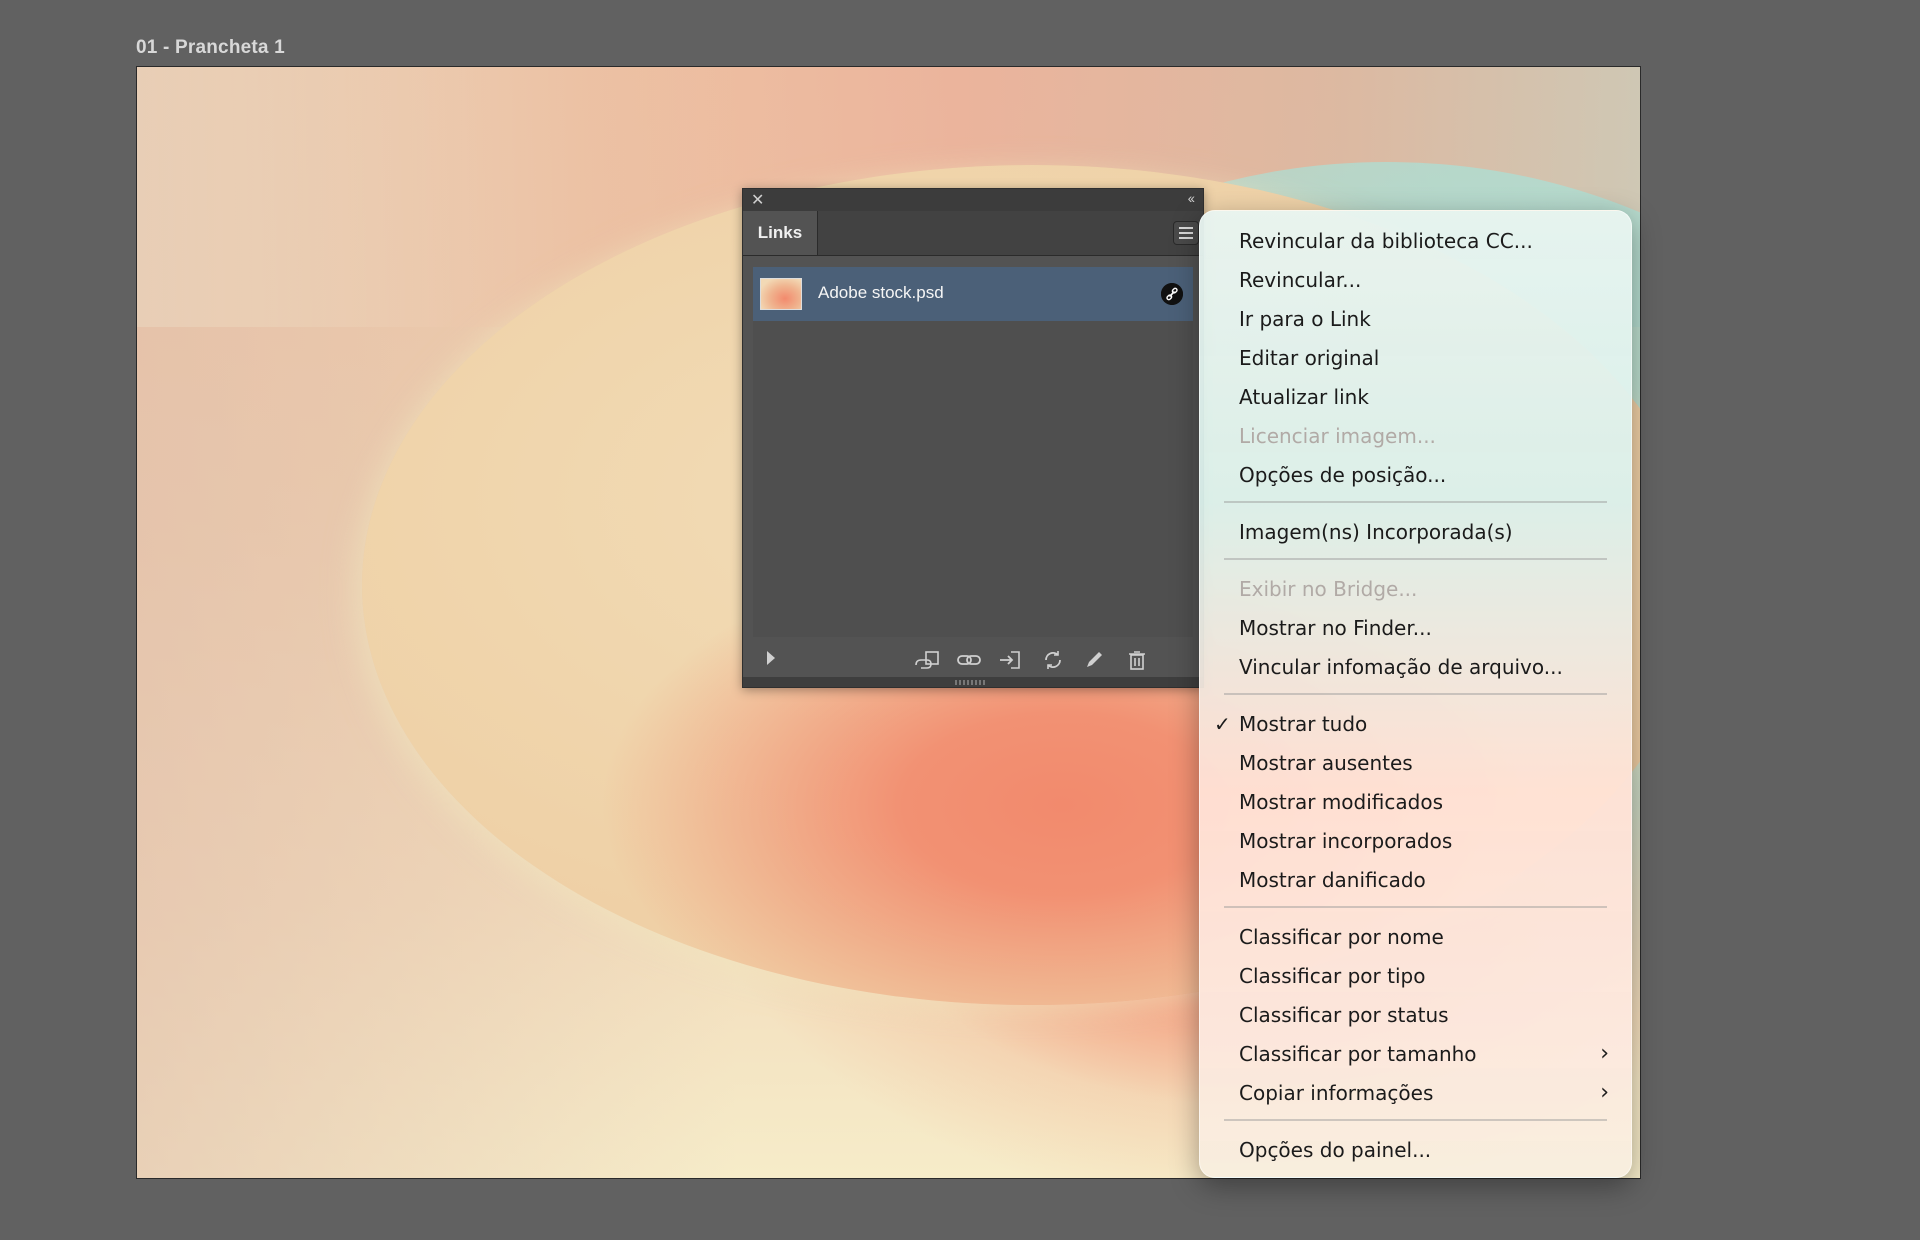  I want to click on link-row: Adobe stock.psd, so click(973, 294).